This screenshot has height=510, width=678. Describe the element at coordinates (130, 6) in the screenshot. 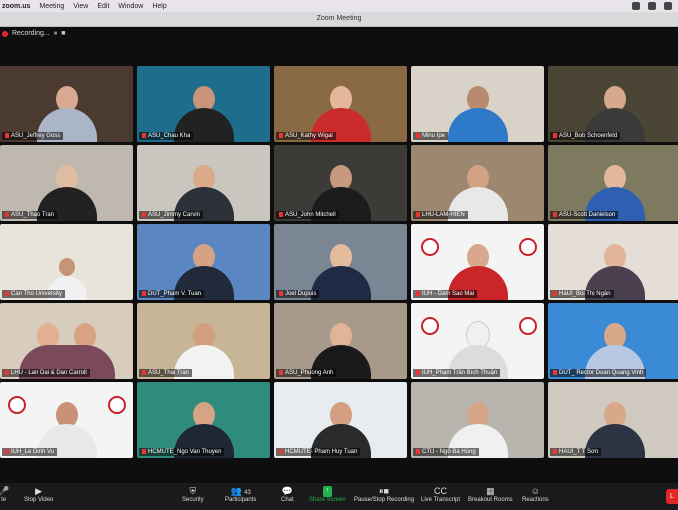

I see `menu-window: Window` at that location.